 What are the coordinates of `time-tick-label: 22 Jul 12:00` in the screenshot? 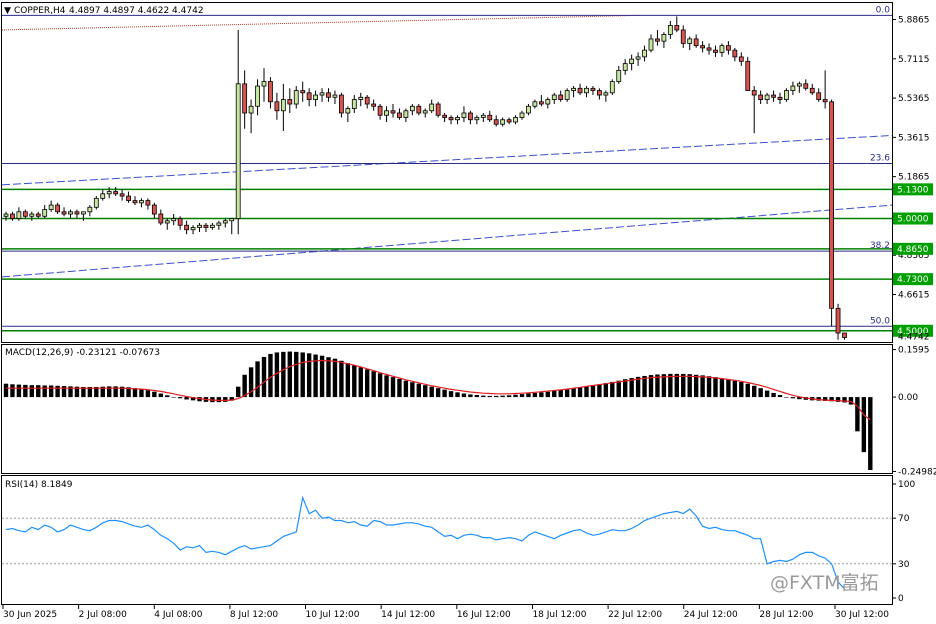 It's located at (635, 615).